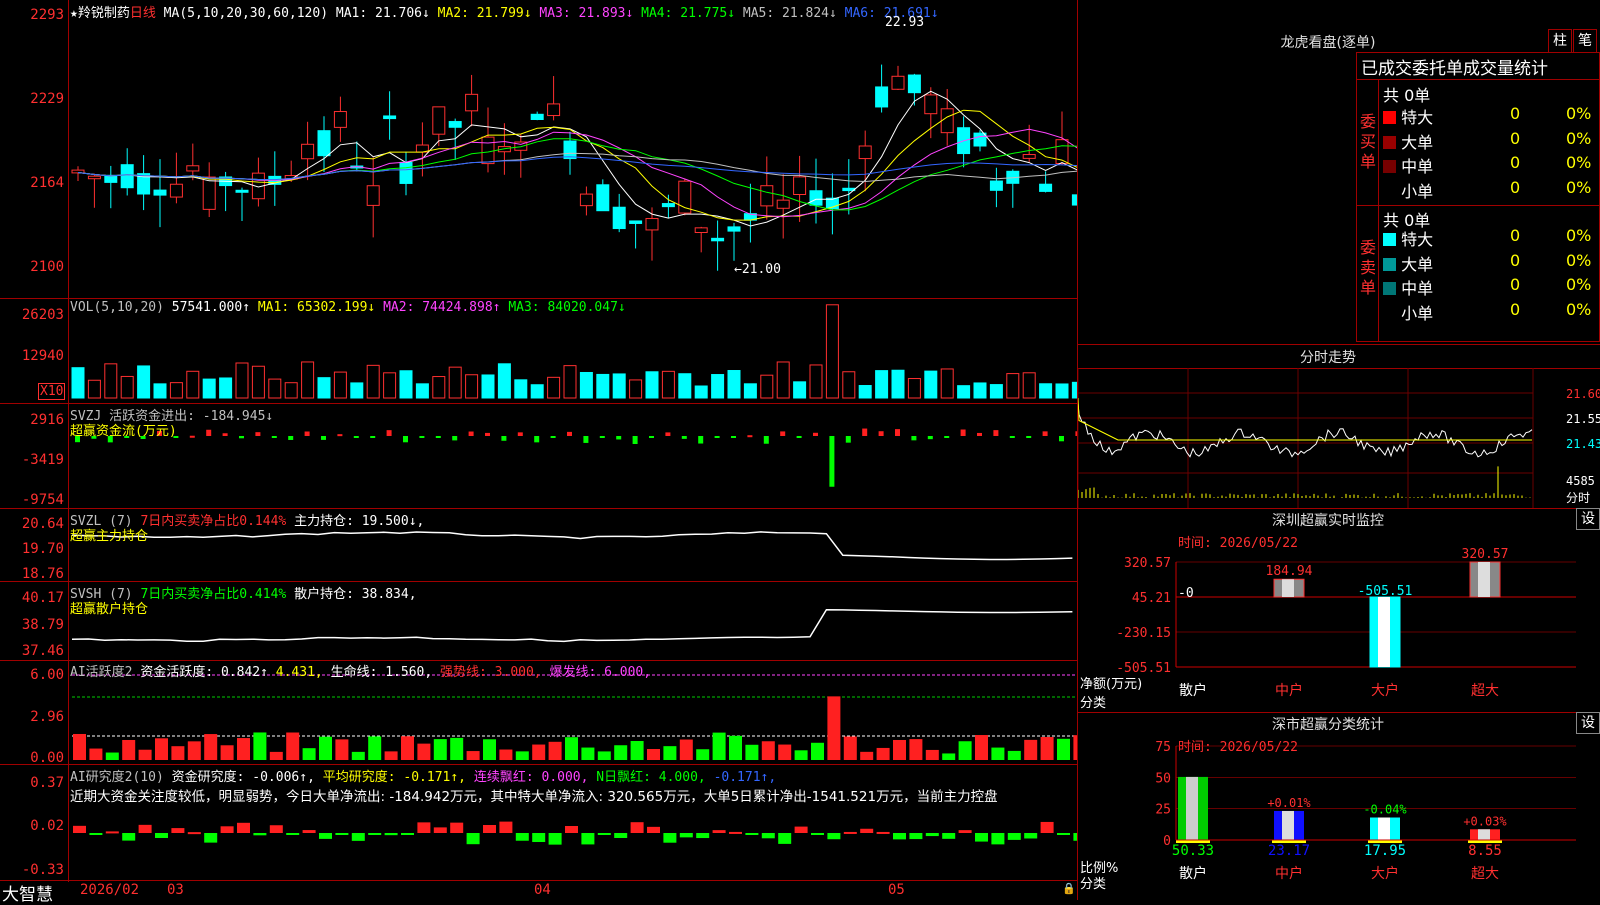  What do you see at coordinates (1485, 691) in the screenshot?
I see `sz-category-label: 超大` at bounding box center [1485, 691].